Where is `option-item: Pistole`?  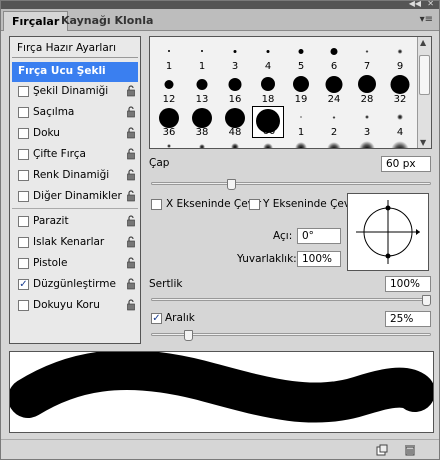
option-item: Pistole is located at coordinates (75, 264).